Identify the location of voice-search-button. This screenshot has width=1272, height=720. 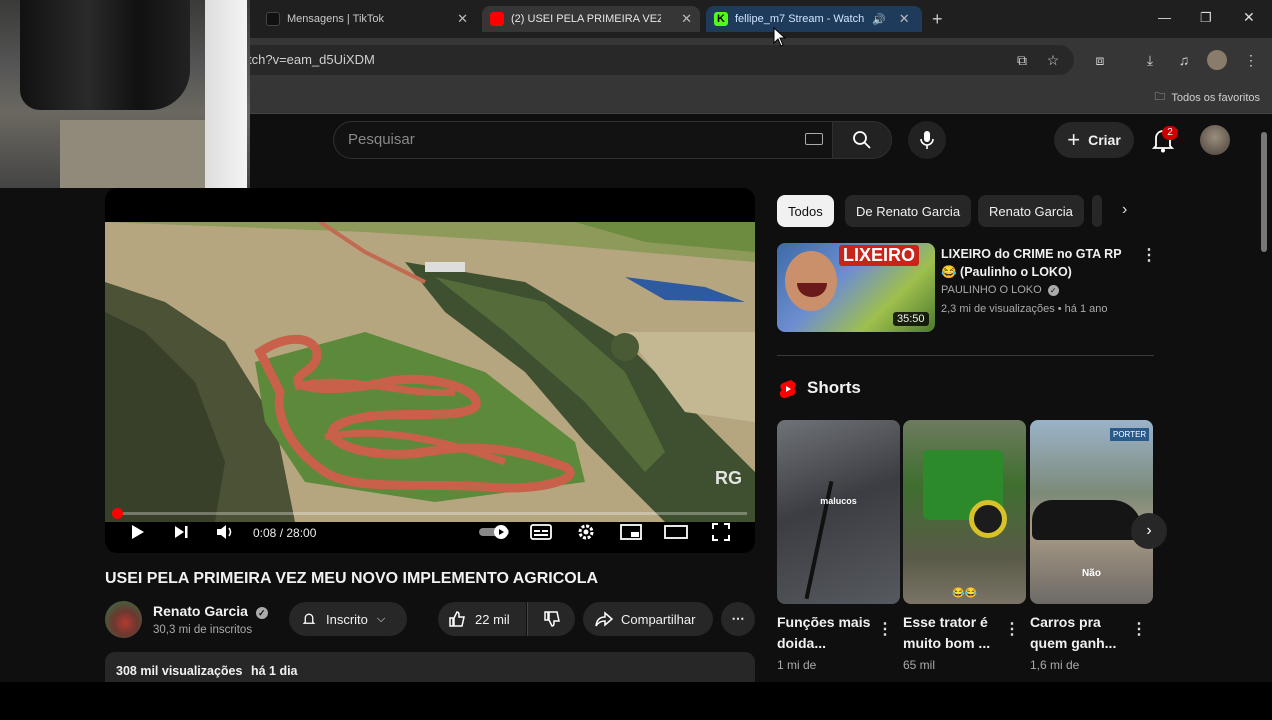
(927, 140).